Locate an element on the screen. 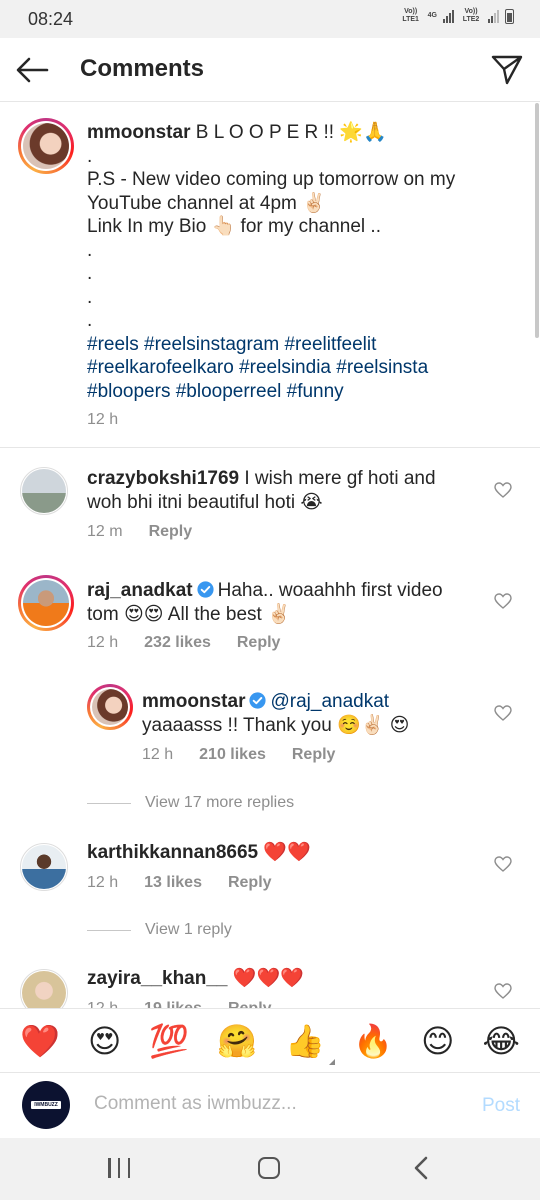  sim1-label: Vo)) LTE1 is located at coordinates (410, 15).